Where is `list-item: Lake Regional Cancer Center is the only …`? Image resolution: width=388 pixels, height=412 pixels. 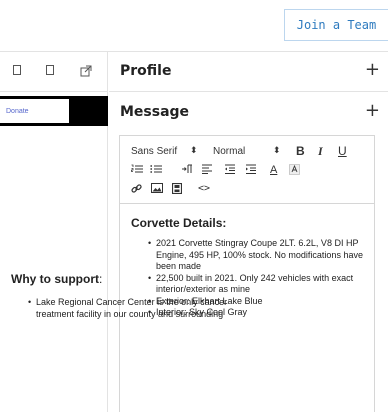
list-item: Lake Regional Cancer Center is the only … is located at coordinates (143, 308).